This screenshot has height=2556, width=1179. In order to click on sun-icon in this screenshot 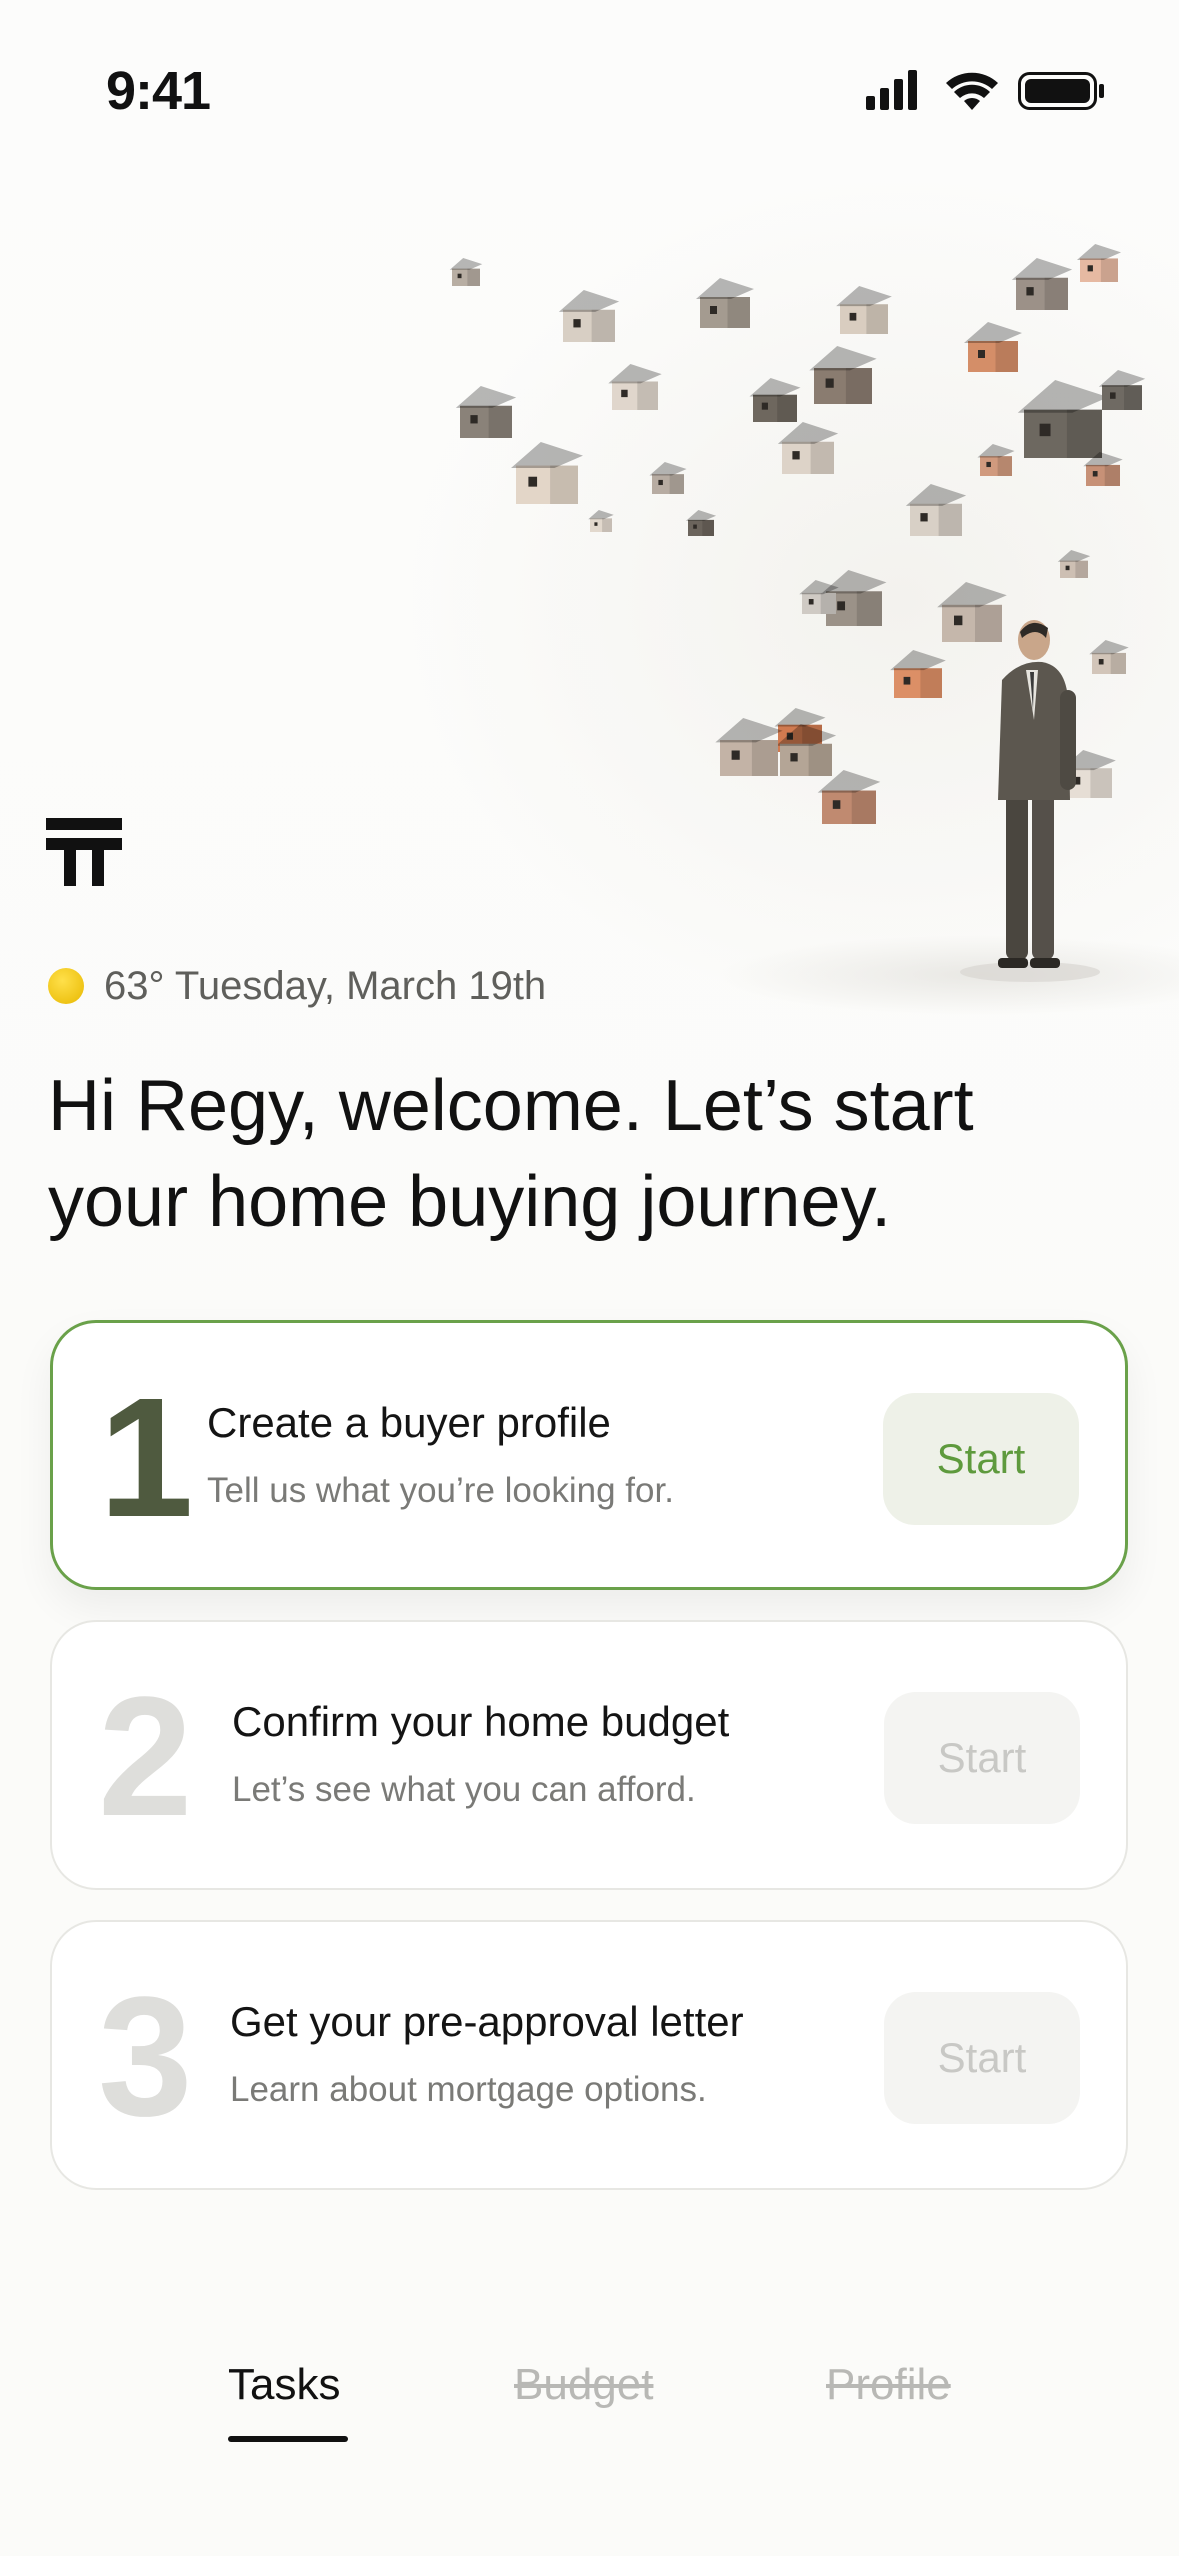, I will do `click(66, 986)`.